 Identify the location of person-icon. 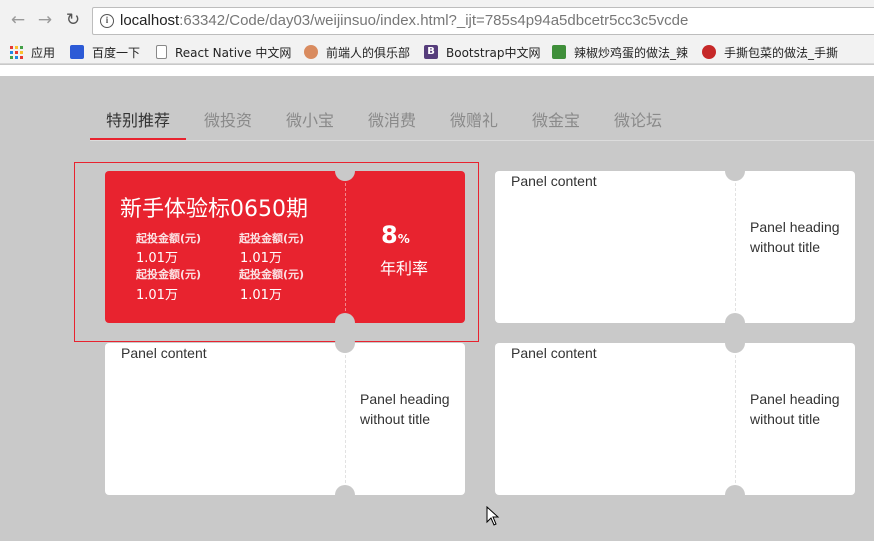
(311, 52).